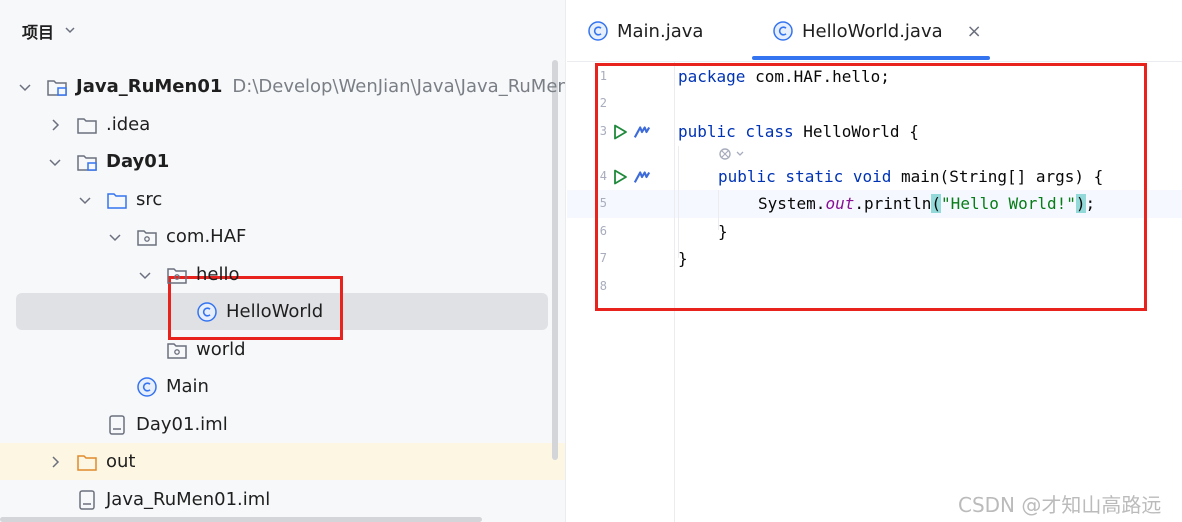 The image size is (1182, 522). I want to click on folder-icon, so click(87, 125).